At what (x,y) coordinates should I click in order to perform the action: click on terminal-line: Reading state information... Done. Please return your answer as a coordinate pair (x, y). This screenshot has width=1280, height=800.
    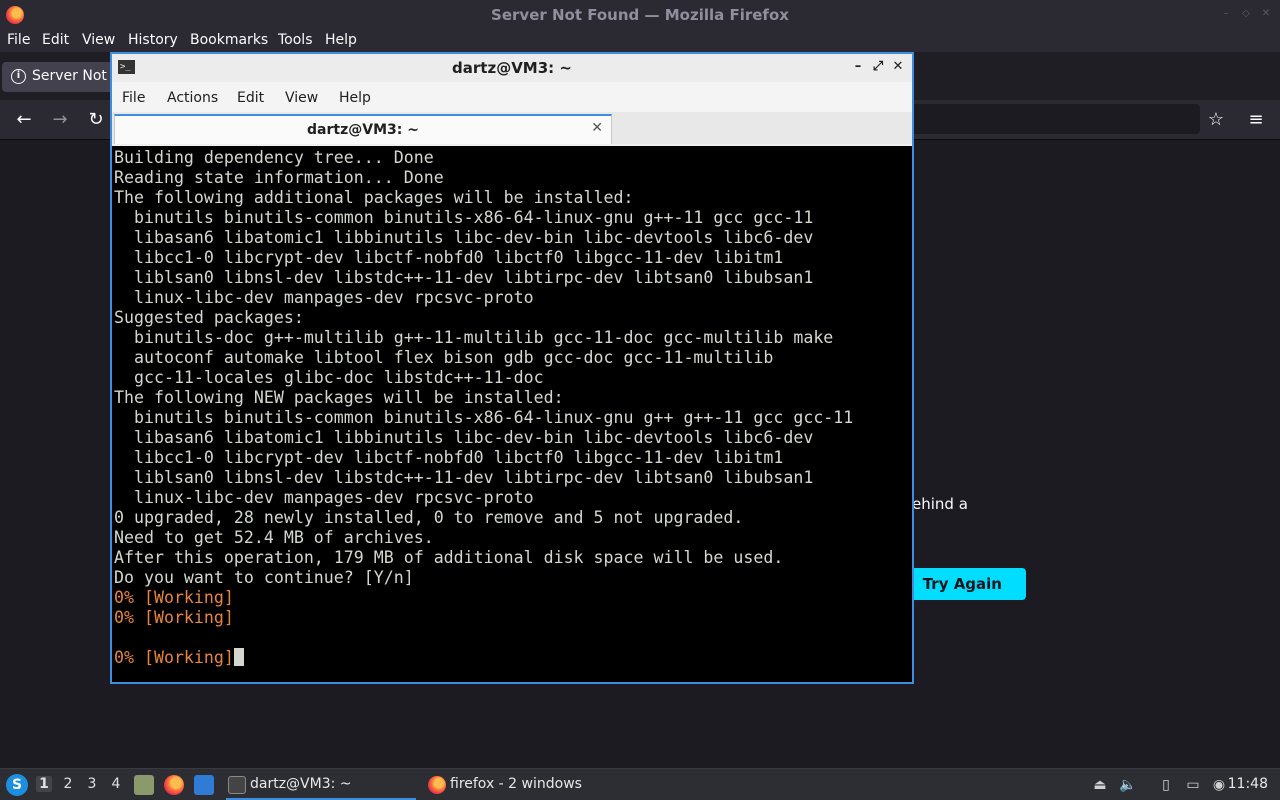
    Looking at the image, I should click on (279, 177).